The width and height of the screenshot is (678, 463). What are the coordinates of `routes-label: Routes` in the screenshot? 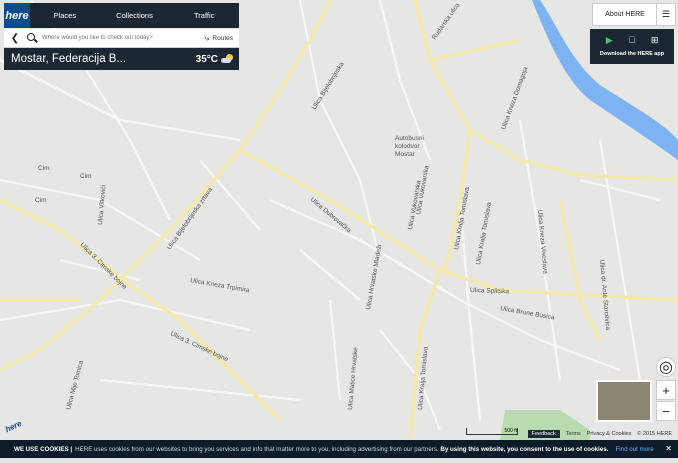 It's located at (222, 38).